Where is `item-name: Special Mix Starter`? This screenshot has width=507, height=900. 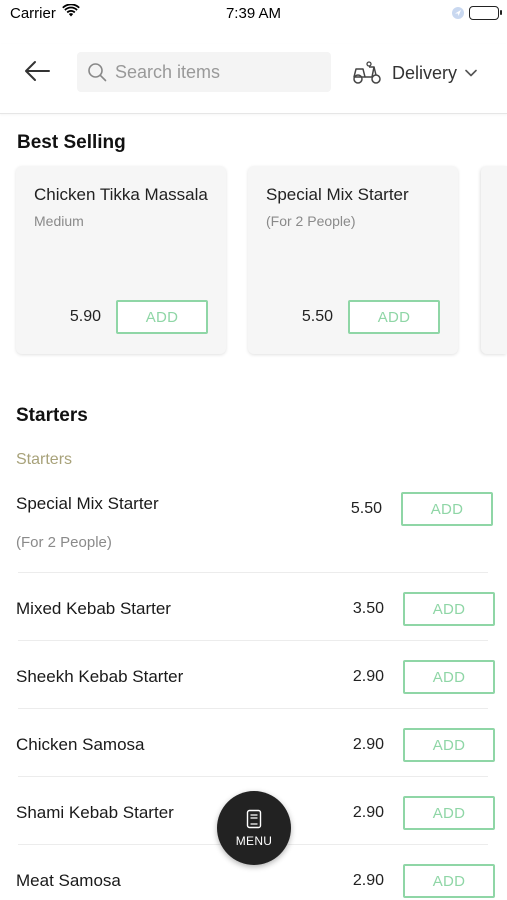
item-name: Special Mix Starter is located at coordinates (87, 503).